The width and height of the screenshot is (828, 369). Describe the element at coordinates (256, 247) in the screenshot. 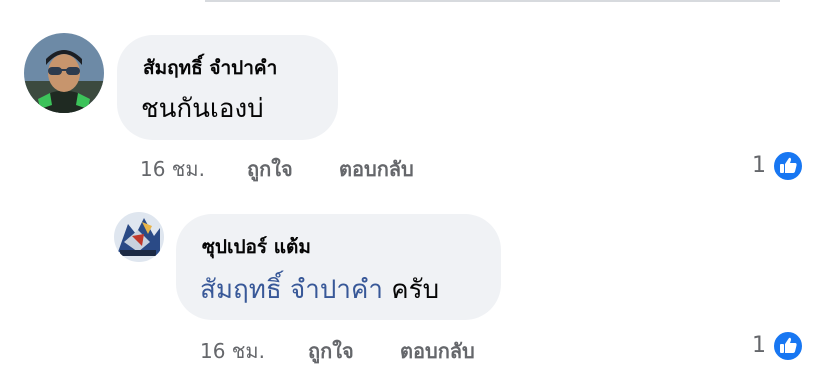

I see `comment-author: ซุปเปอร์ แต้ม` at that location.